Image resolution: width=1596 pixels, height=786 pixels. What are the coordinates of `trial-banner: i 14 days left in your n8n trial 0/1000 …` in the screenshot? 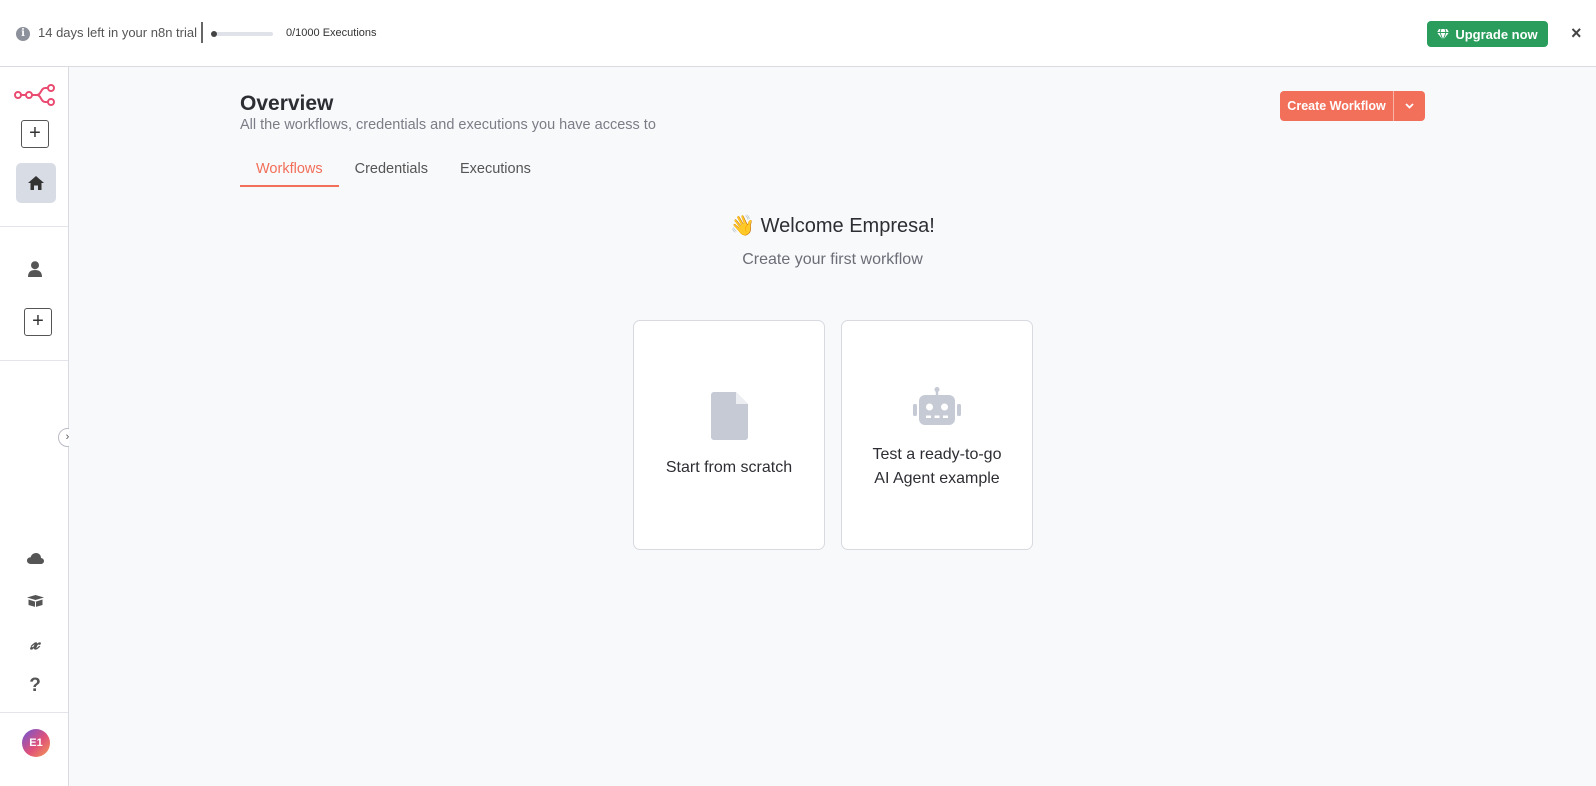 It's located at (798, 33).